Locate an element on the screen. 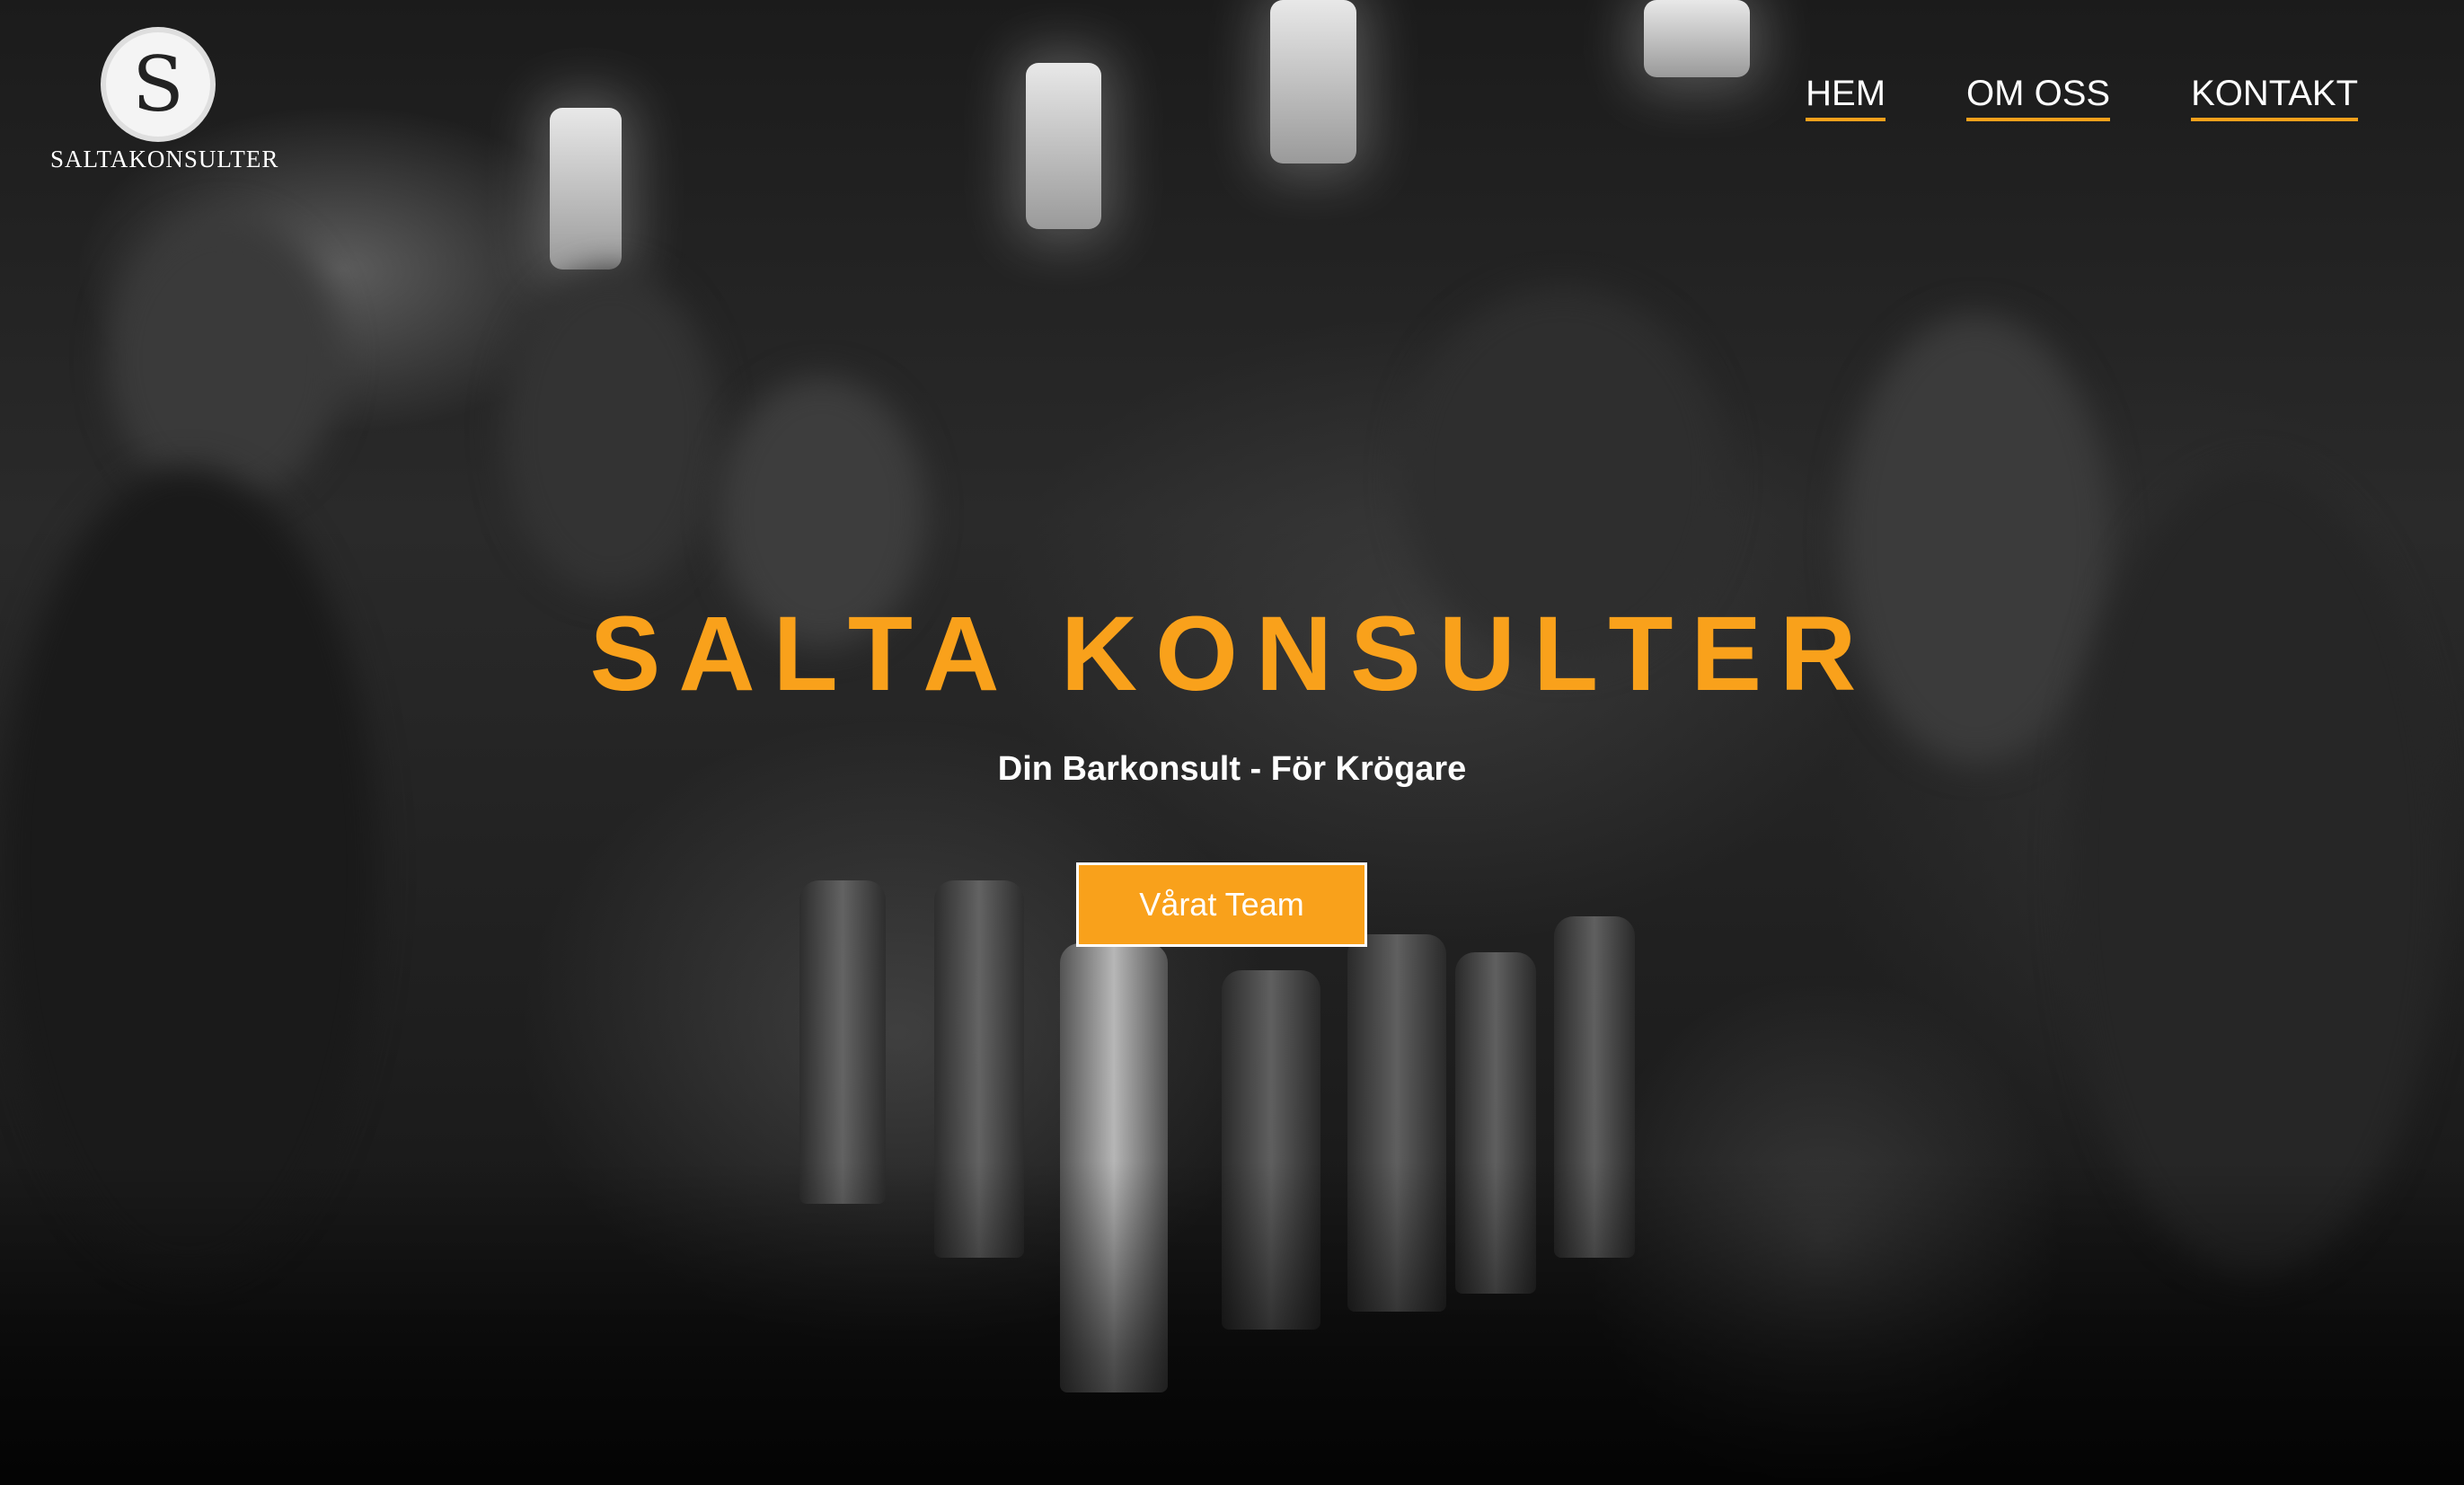  nav-item-om-oss: OM OSS is located at coordinates (2038, 97).